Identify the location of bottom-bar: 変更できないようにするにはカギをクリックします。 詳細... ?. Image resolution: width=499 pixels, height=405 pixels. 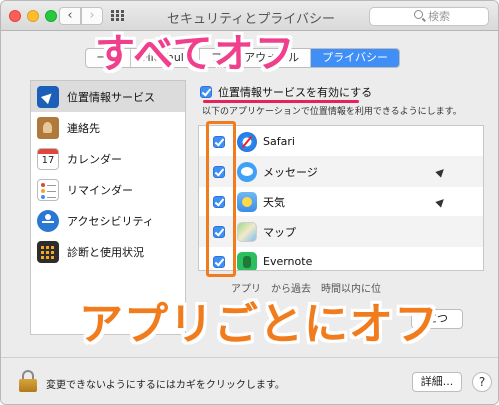
(249, 380).